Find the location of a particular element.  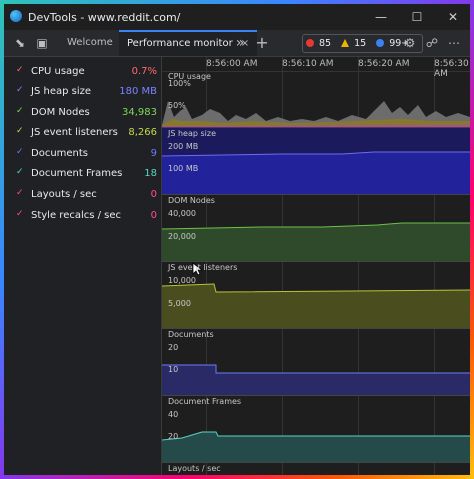

warnings-badge: 15 is located at coordinates (356, 43).